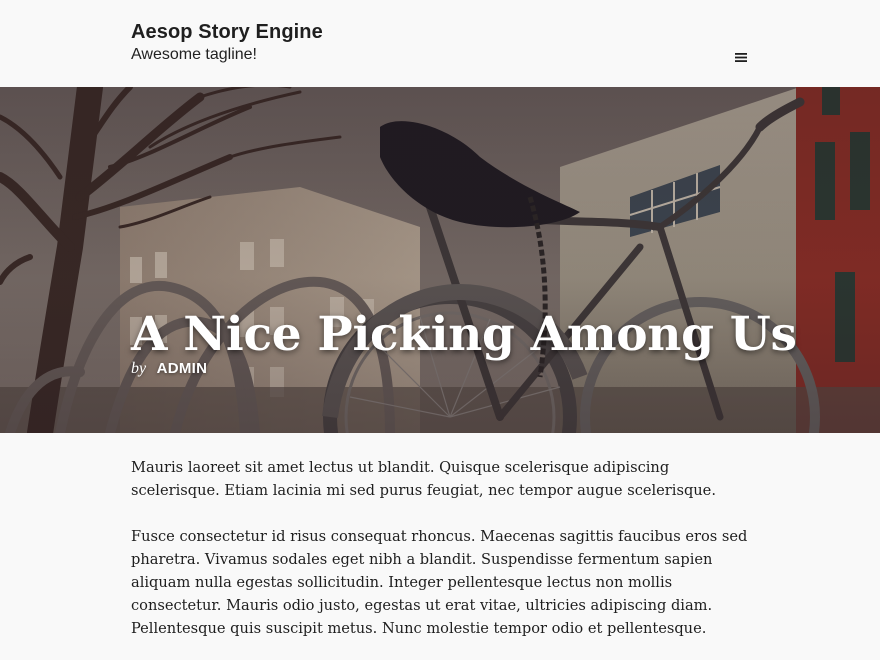 The image size is (880, 660). I want to click on site-title-link: Aesop Story Engine, so click(227, 32).